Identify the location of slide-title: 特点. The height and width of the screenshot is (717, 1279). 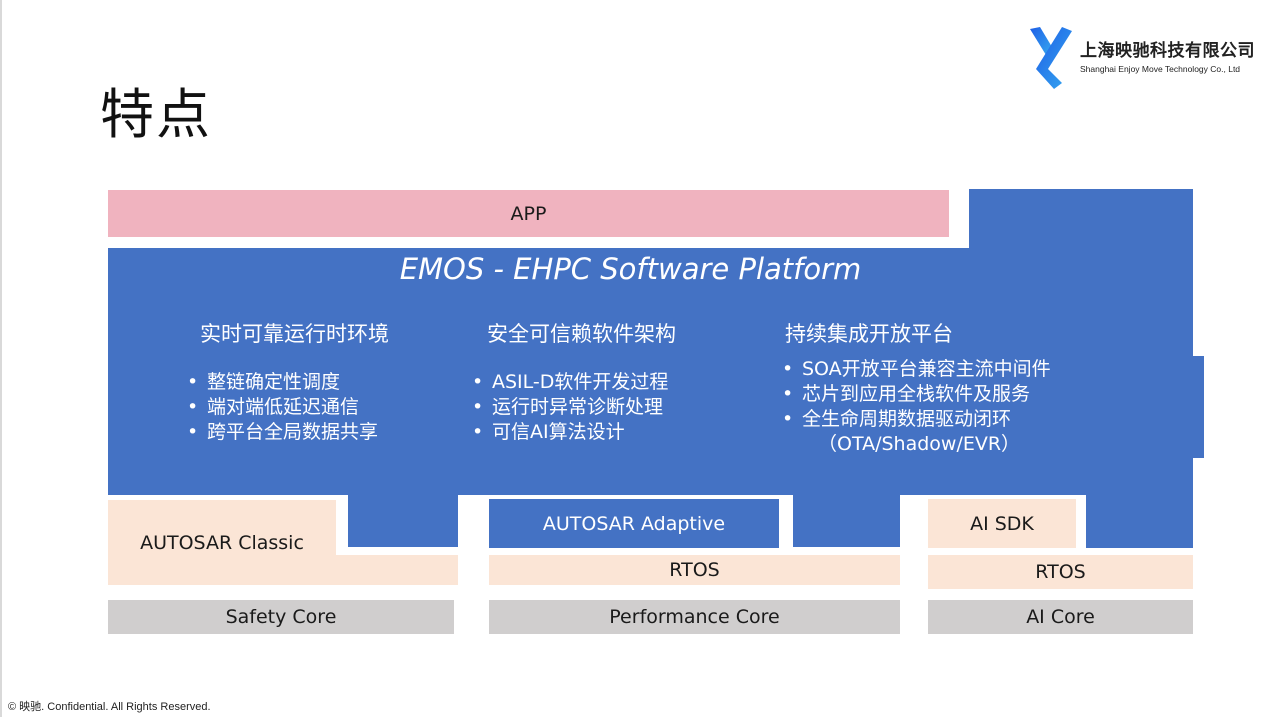
(156, 114).